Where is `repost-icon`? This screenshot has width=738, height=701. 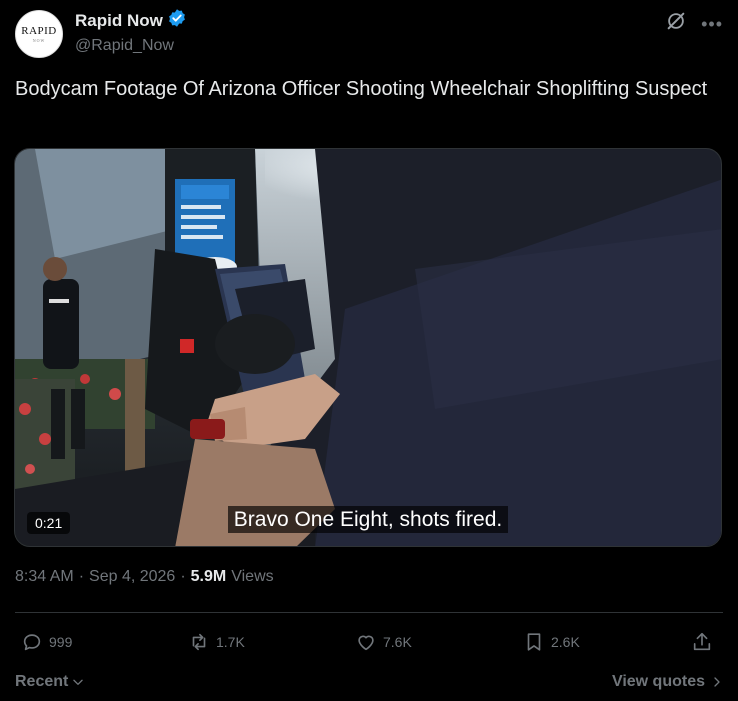
repost-icon is located at coordinates (199, 642).